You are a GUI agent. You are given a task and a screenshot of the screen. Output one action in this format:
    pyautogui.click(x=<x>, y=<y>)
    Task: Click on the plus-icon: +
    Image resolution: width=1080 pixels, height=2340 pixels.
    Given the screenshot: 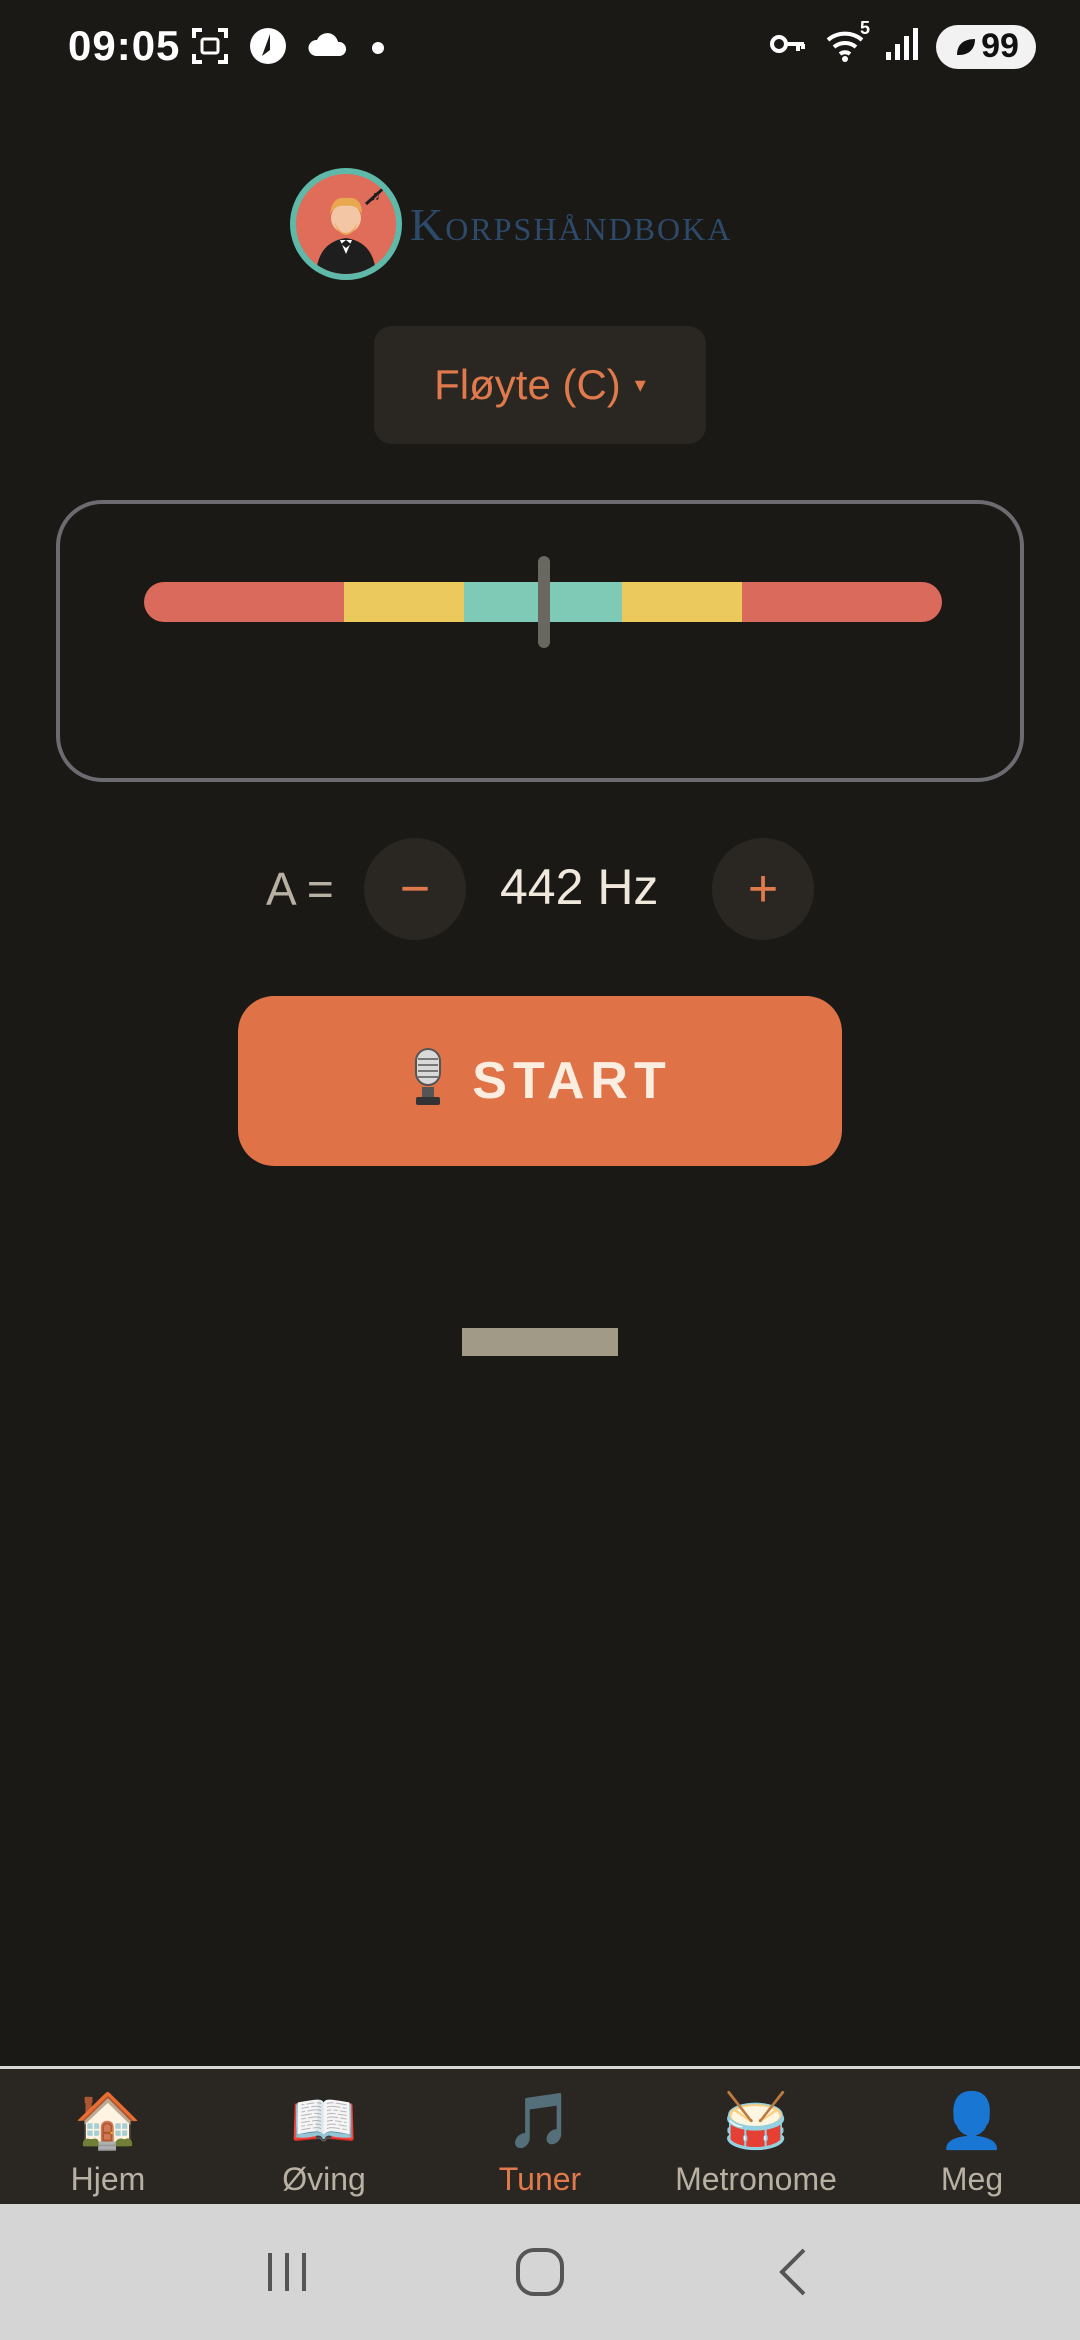 What is the action you would take?
    pyautogui.click(x=763, y=889)
    